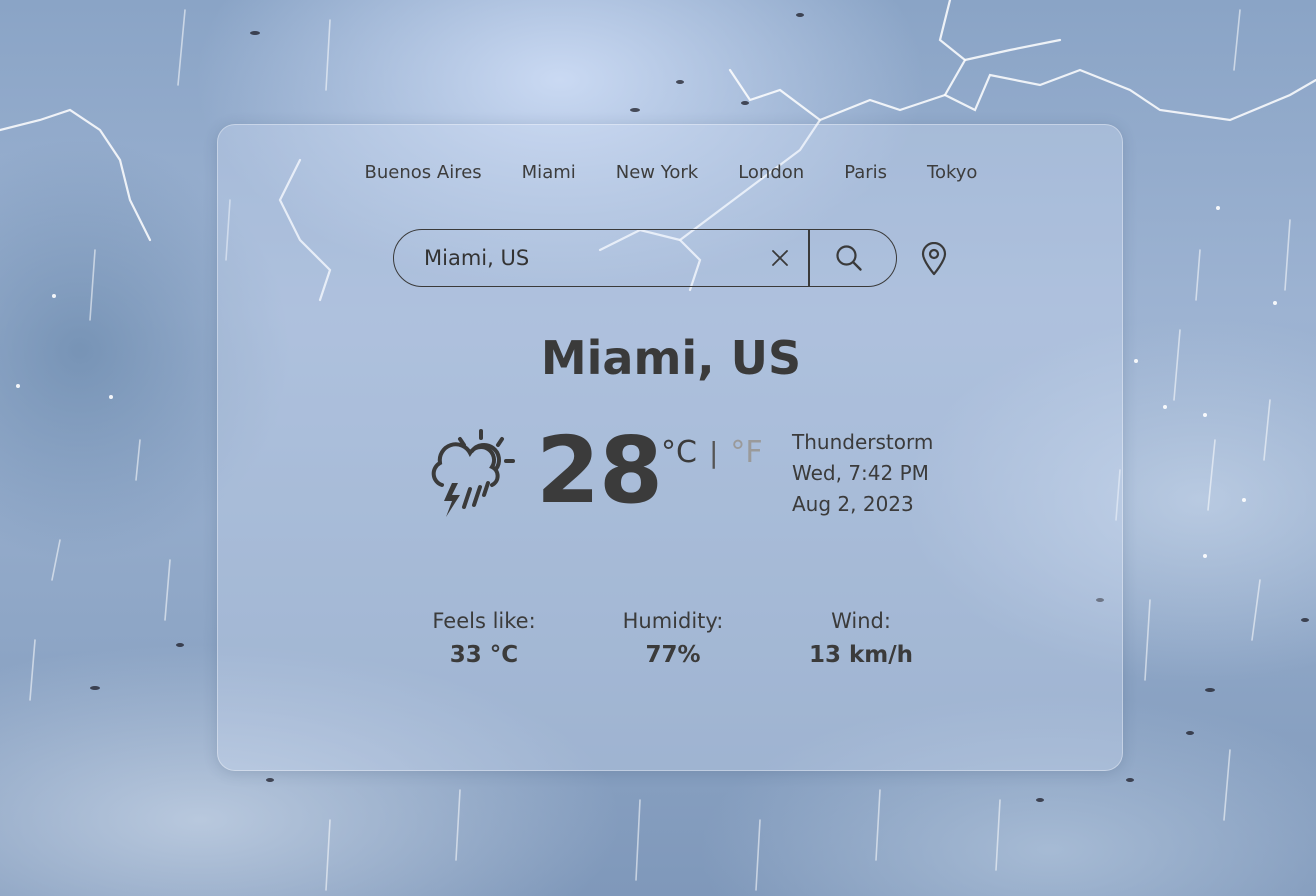 This screenshot has height=896, width=1316. I want to click on city-link-new-york: New York, so click(657, 172).